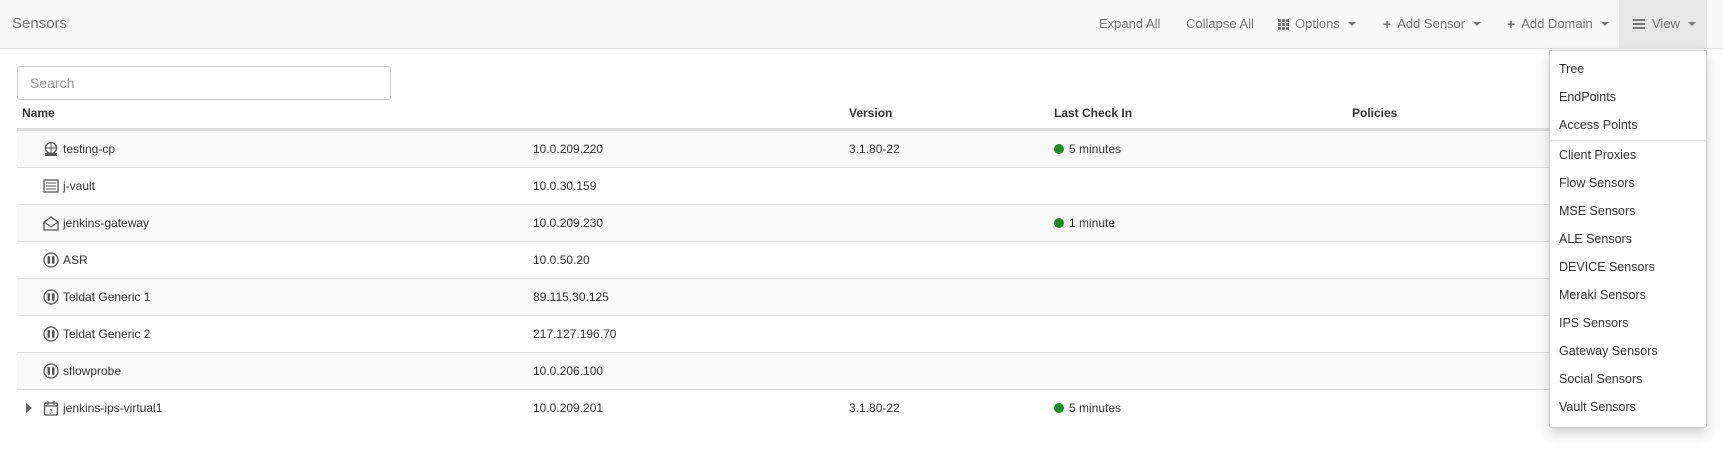 This screenshot has height=450, width=1723. I want to click on page-title: Sensors, so click(40, 23).